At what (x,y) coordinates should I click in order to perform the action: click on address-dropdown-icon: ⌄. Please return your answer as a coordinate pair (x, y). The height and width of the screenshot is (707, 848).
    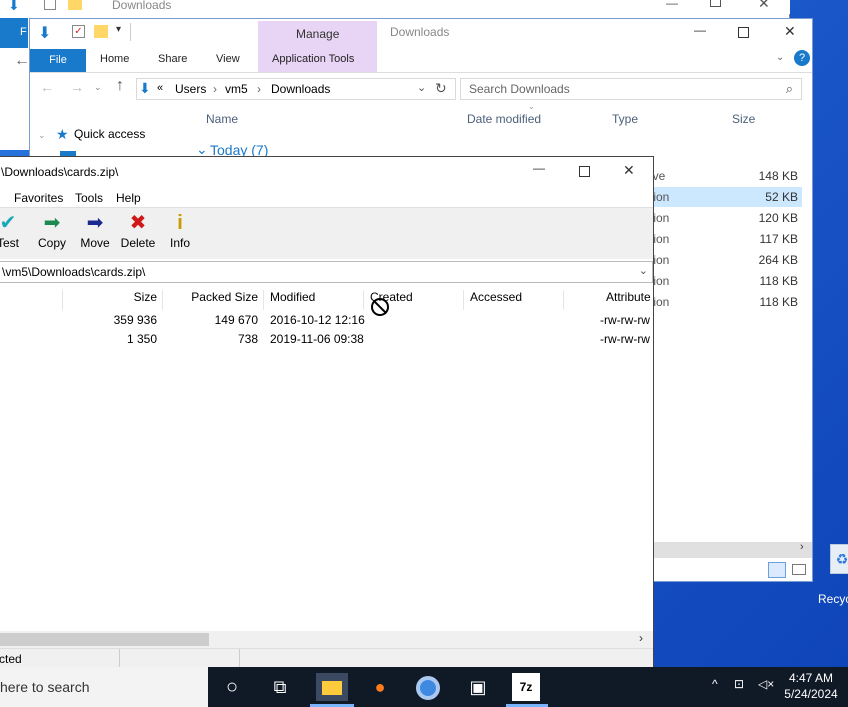
    Looking at the image, I should click on (421, 87).